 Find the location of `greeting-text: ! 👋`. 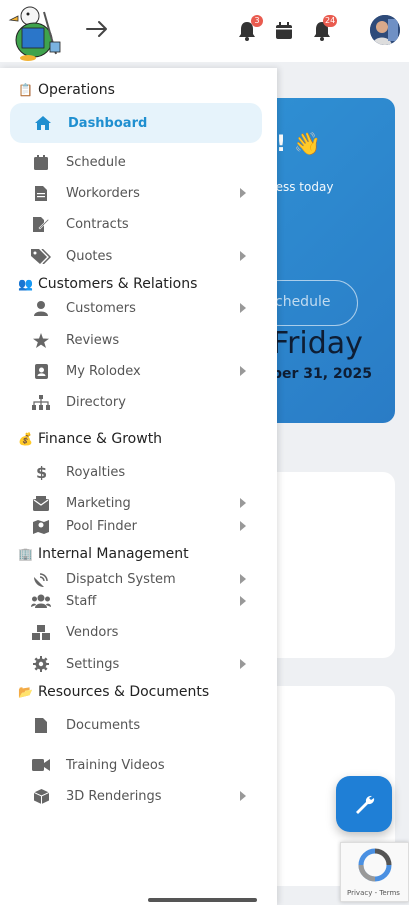

greeting-text: ! 👋 is located at coordinates (299, 144).